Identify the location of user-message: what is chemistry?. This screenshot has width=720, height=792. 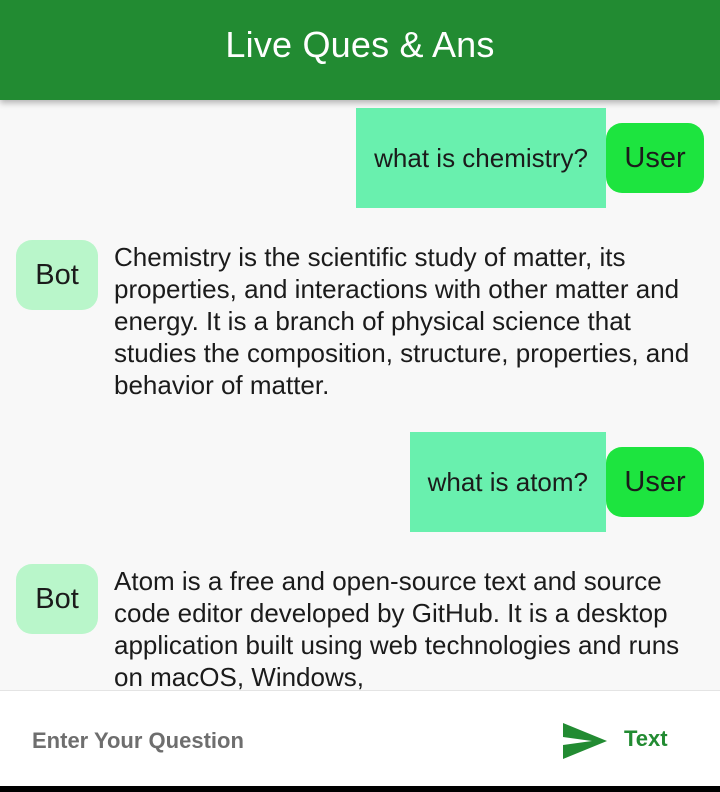
(481, 158).